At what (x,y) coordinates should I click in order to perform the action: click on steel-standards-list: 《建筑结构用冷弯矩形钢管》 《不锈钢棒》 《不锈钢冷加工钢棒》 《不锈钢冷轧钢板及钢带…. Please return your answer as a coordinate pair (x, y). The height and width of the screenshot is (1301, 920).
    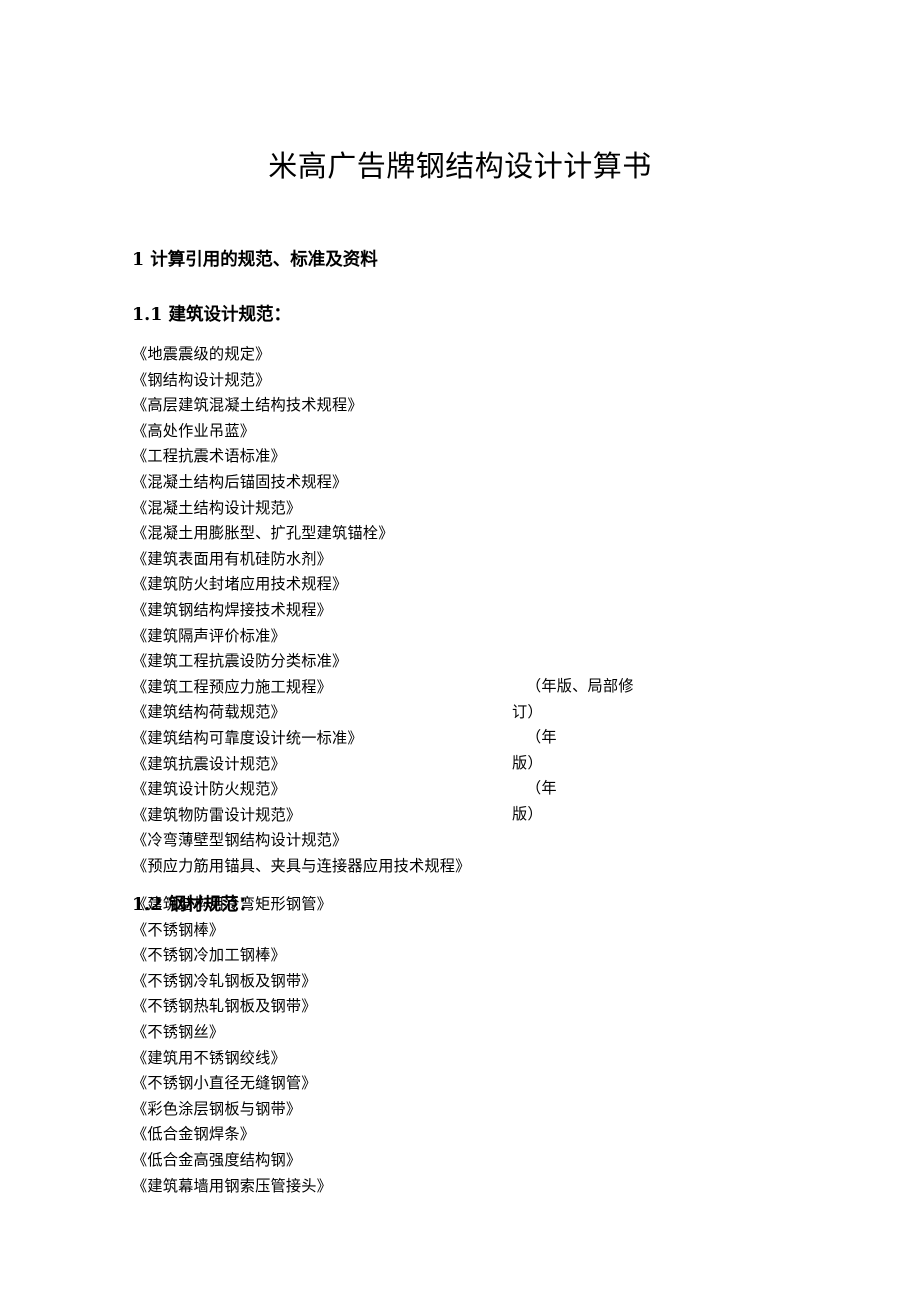
    Looking at the image, I should click on (232, 1045).